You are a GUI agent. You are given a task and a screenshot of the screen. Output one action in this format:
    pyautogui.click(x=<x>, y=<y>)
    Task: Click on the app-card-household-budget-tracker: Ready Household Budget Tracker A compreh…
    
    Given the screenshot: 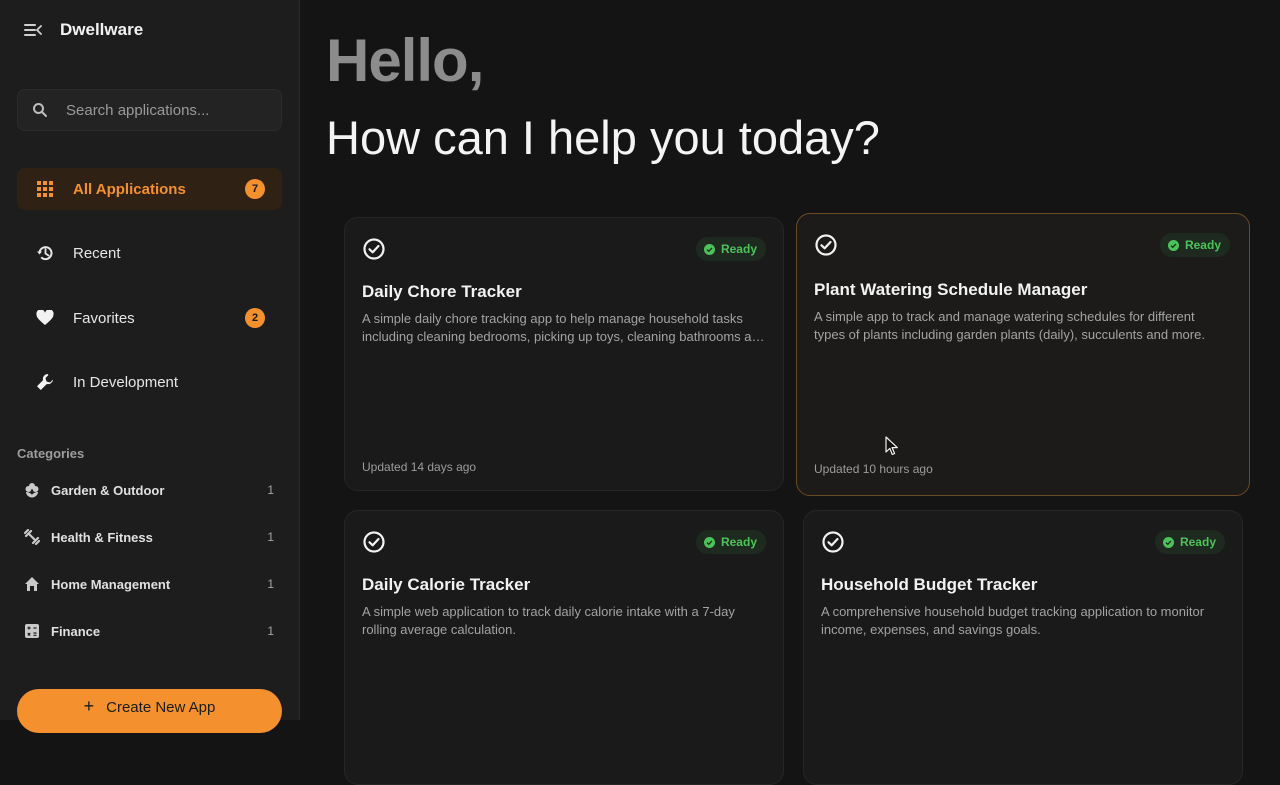 What is the action you would take?
    pyautogui.click(x=1023, y=647)
    